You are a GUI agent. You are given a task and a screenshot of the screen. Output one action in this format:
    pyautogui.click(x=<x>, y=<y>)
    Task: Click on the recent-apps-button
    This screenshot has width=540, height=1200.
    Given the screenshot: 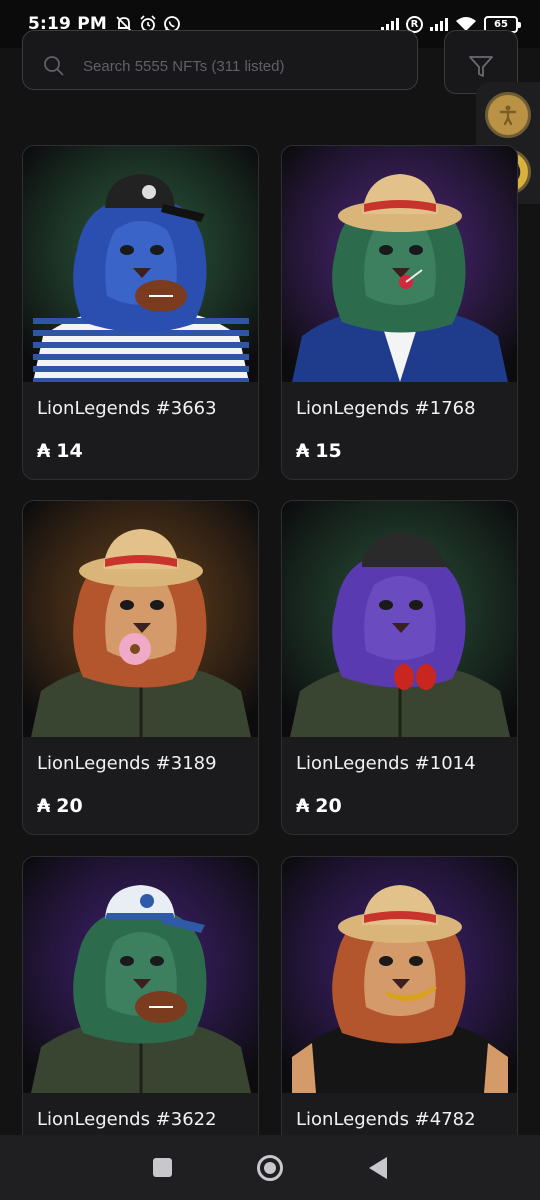 What is the action you would take?
    pyautogui.click(x=162, y=1167)
    